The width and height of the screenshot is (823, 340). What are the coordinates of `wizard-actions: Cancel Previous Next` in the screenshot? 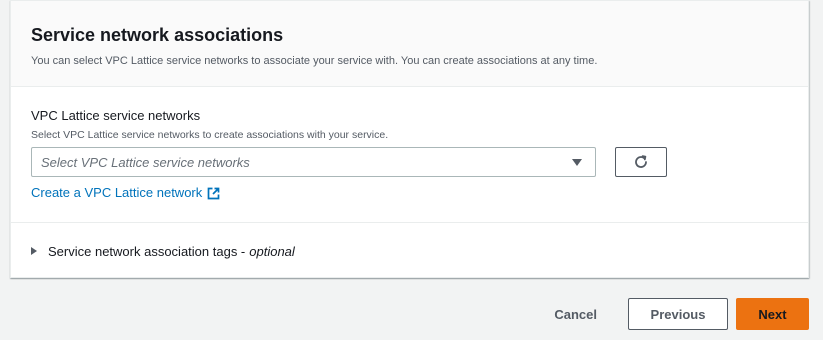 It's located at (676, 314).